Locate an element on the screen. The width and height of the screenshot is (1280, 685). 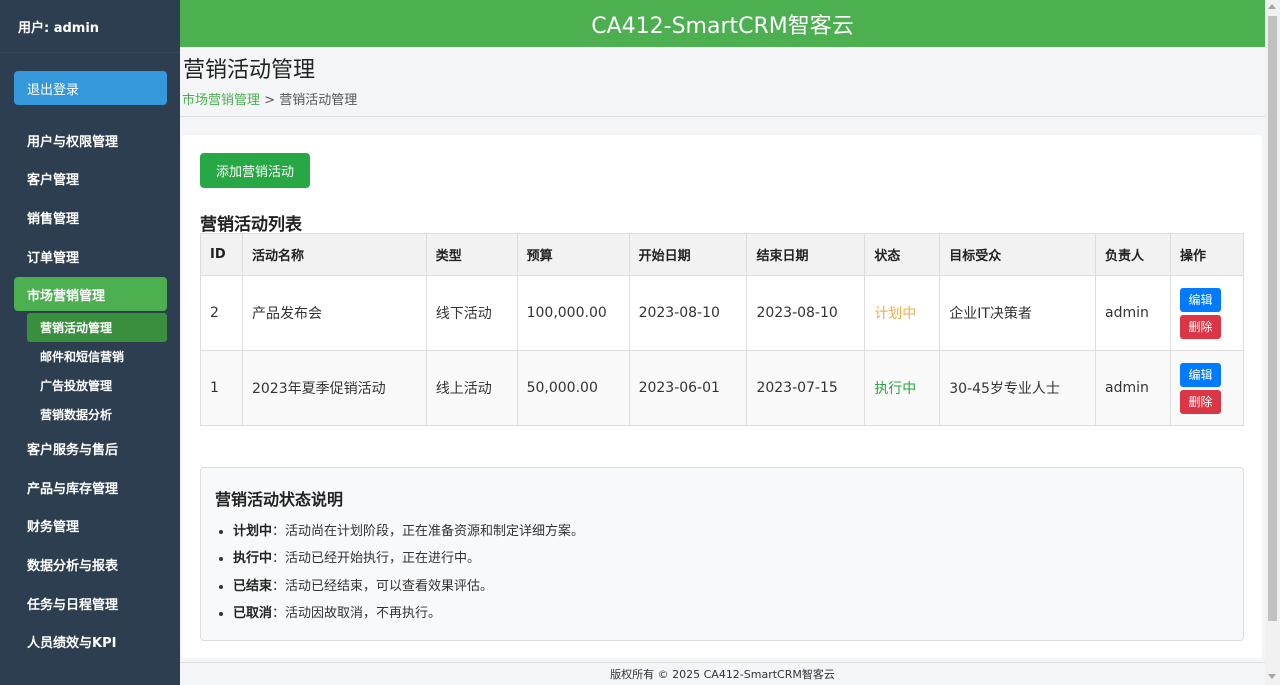
cell-start-date: 2023-08-10 is located at coordinates (688, 313).